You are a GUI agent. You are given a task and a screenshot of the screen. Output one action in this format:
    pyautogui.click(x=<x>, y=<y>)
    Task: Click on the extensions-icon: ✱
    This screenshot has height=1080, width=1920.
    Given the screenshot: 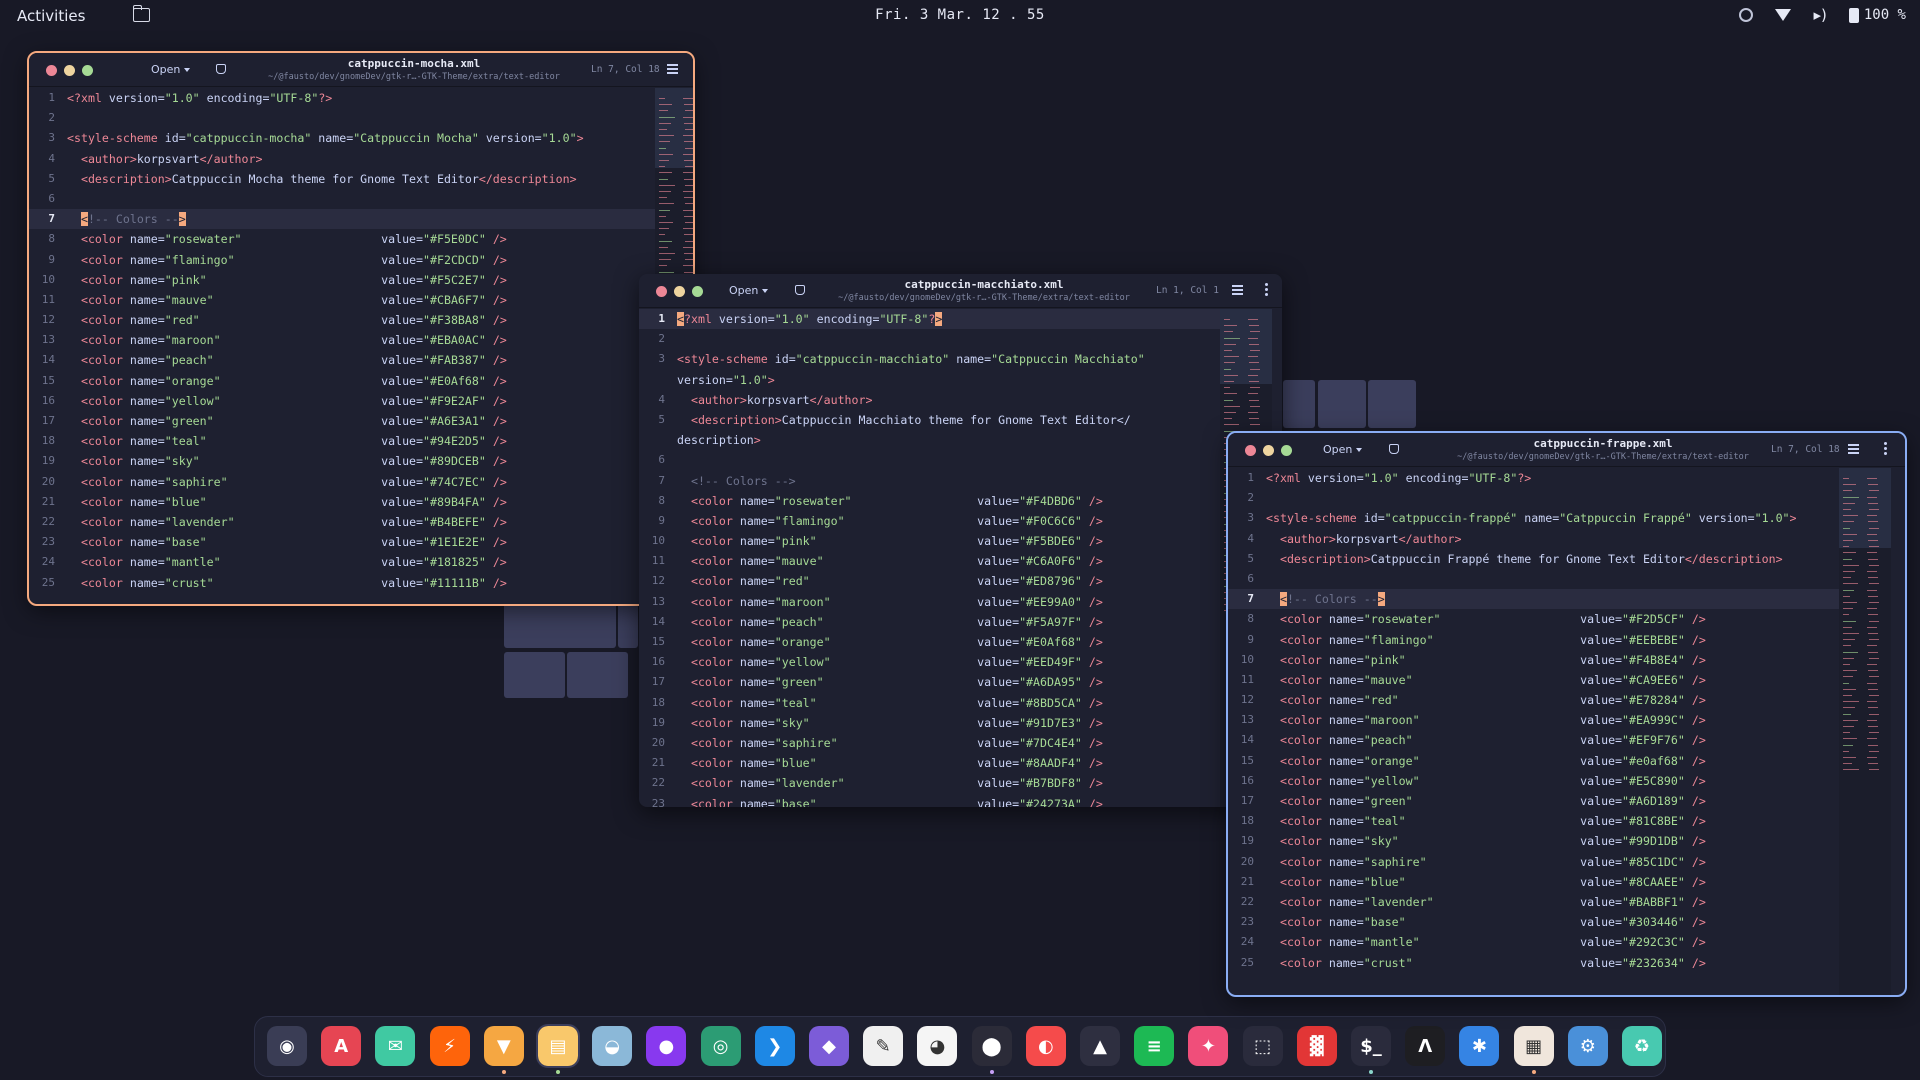 What is the action you would take?
    pyautogui.click(x=1479, y=1046)
    